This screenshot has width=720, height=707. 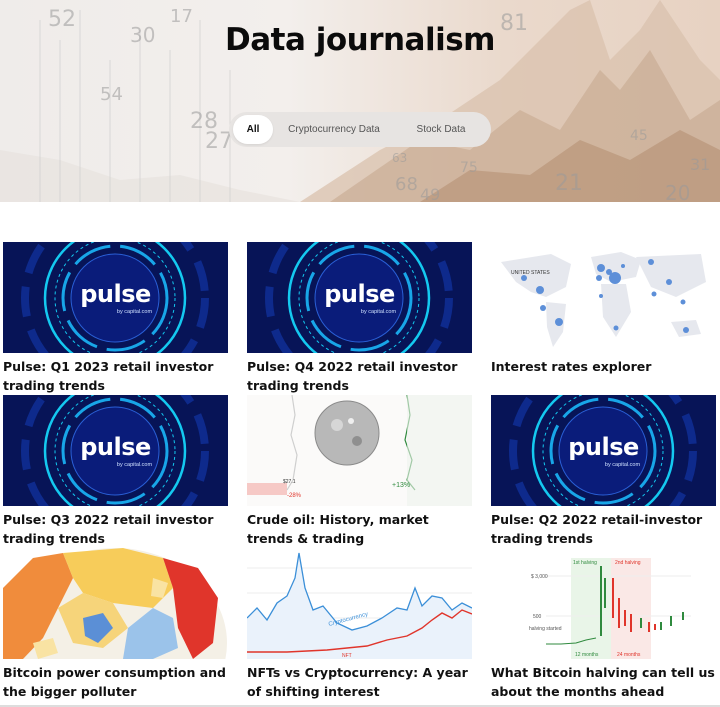 I want to click on trend-lines-thumbnail: Cryptocurrency NFT, so click(x=359, y=603).